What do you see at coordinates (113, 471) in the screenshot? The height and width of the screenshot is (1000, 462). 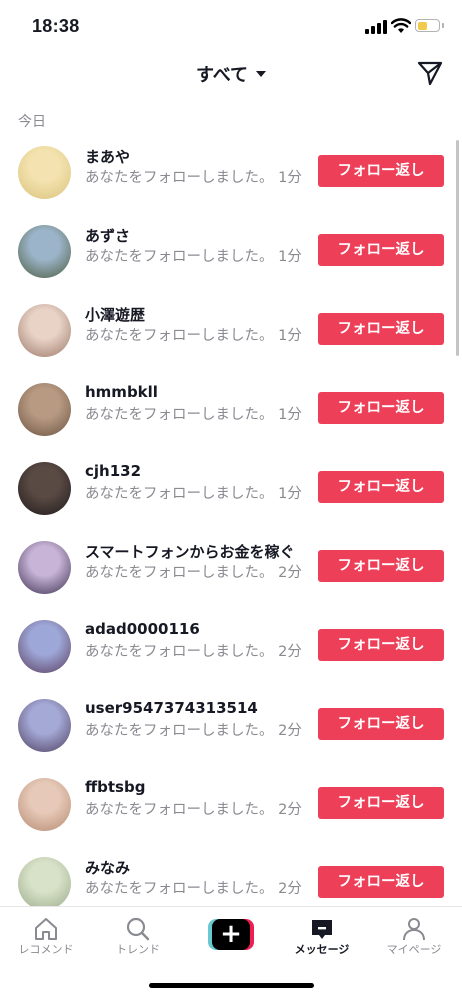 I see `username: cjh132` at bounding box center [113, 471].